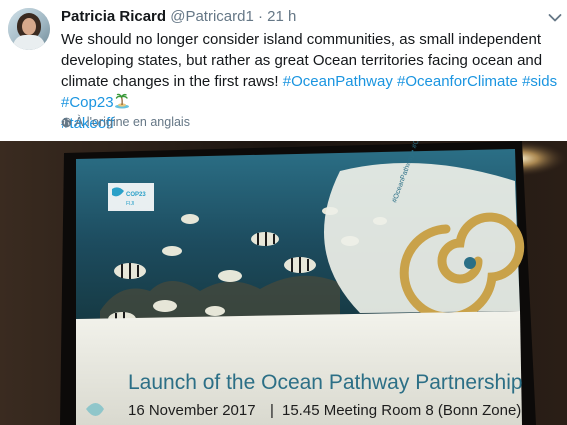 The width and height of the screenshot is (567, 425). I want to click on event-title: Launch of the Ocean Pathway Partnership, so click(325, 382).